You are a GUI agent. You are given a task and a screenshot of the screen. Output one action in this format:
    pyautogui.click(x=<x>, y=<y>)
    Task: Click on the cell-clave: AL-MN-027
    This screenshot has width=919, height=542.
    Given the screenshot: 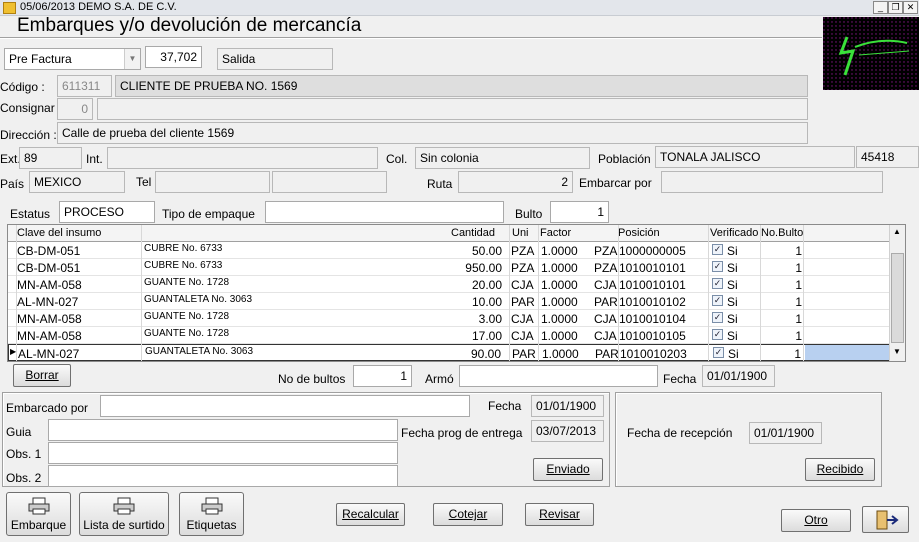 What is the action you would take?
    pyautogui.click(x=48, y=302)
    